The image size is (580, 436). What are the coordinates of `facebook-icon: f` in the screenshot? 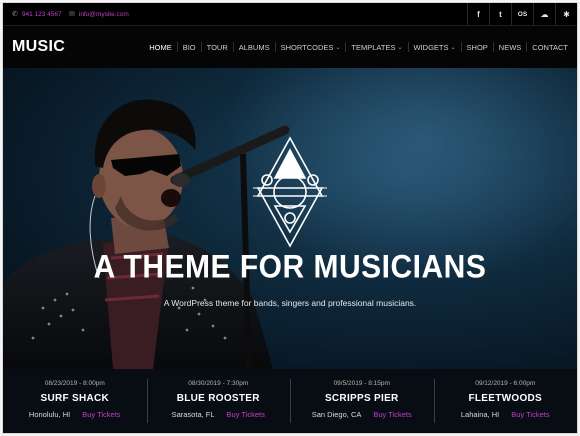 It's located at (478, 14).